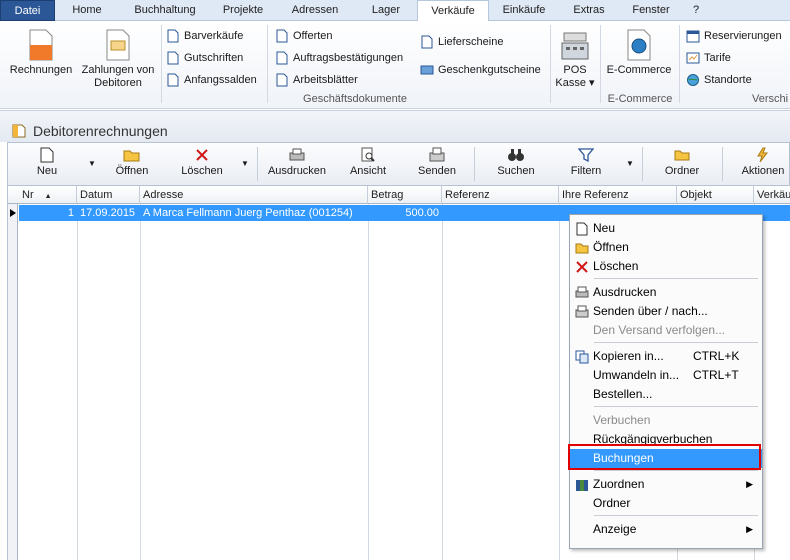 The width and height of the screenshot is (790, 560). Describe the element at coordinates (715, 195) in the screenshot. I see `header-objekt: Objekt` at that location.